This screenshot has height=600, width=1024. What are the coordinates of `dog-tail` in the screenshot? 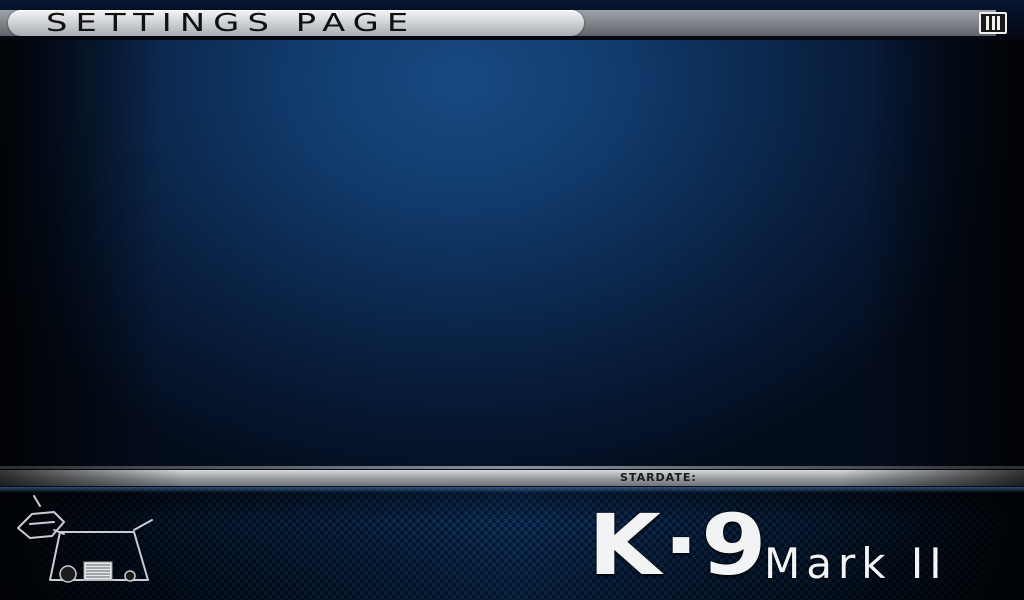 It's located at (143, 525).